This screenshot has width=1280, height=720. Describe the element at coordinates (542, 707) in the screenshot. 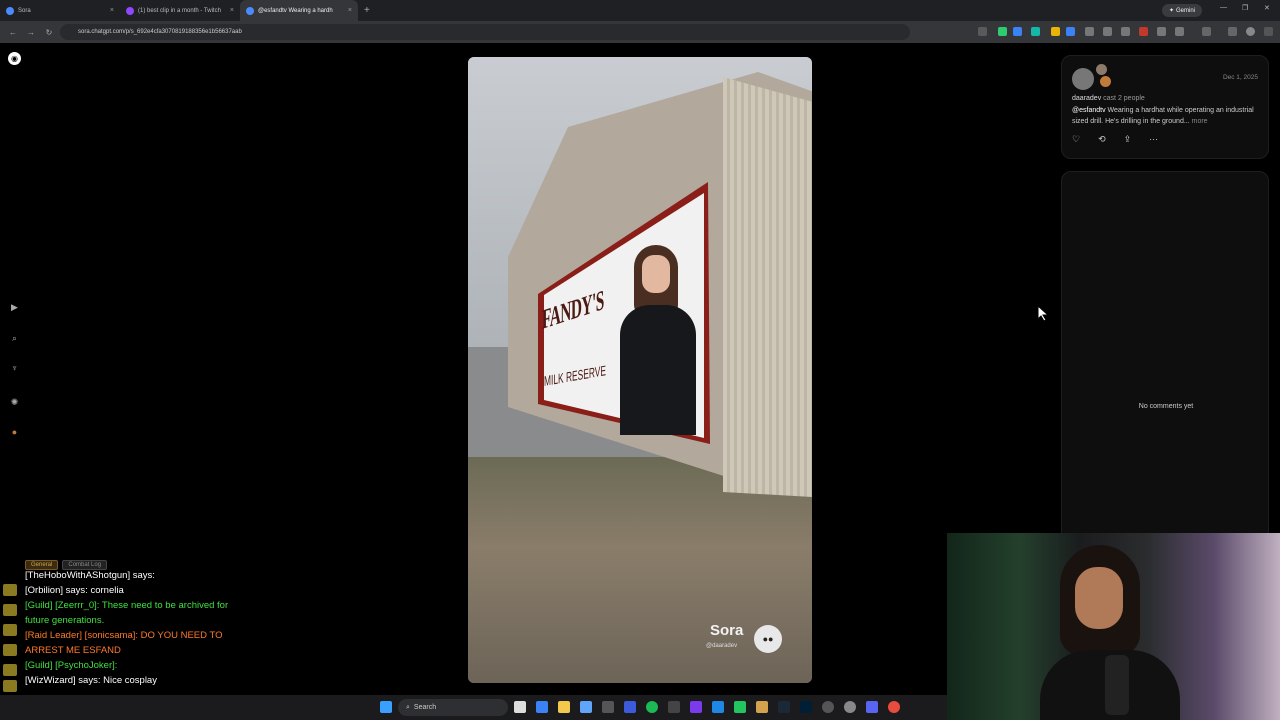

I see `edge-icon` at that location.